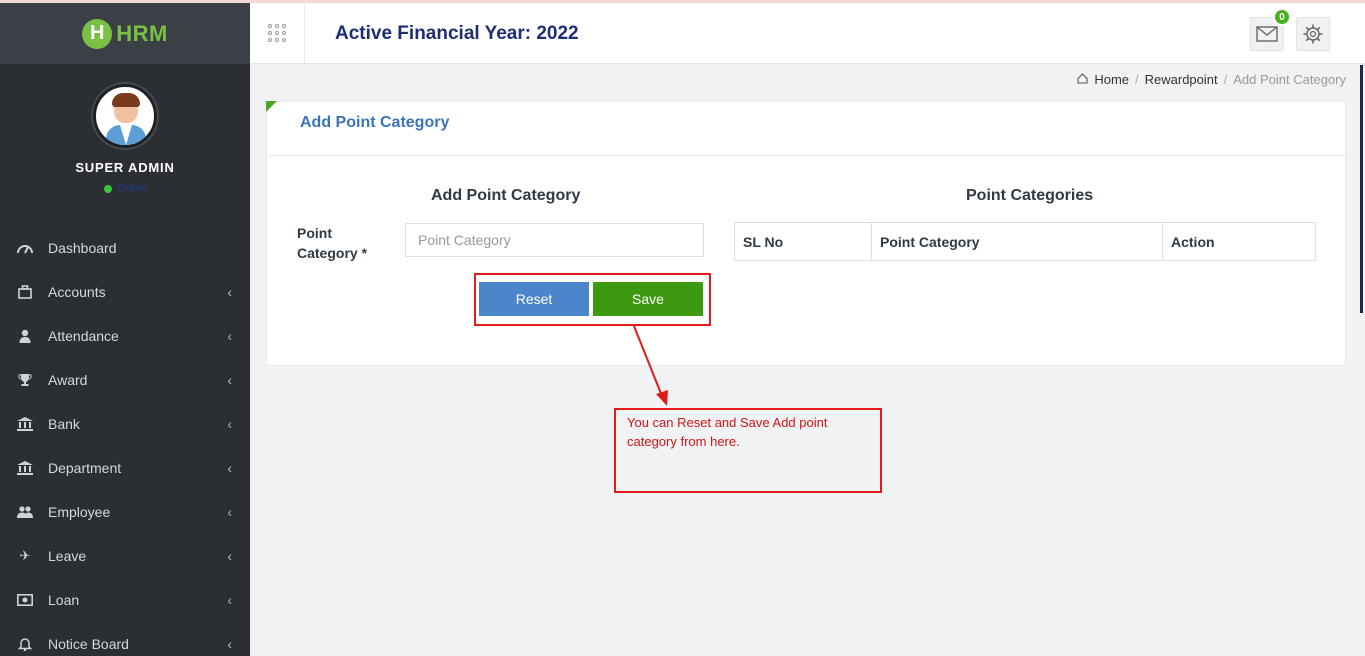 Image resolution: width=1365 pixels, height=656 pixels. Describe the element at coordinates (25, 600) in the screenshot. I see `money-icon` at that location.